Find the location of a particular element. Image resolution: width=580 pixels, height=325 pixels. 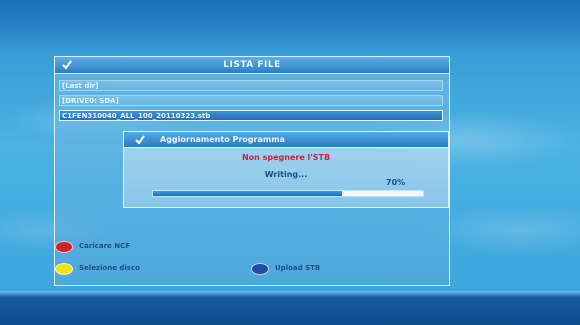

panel-header: LISTA FILE is located at coordinates (252, 65).